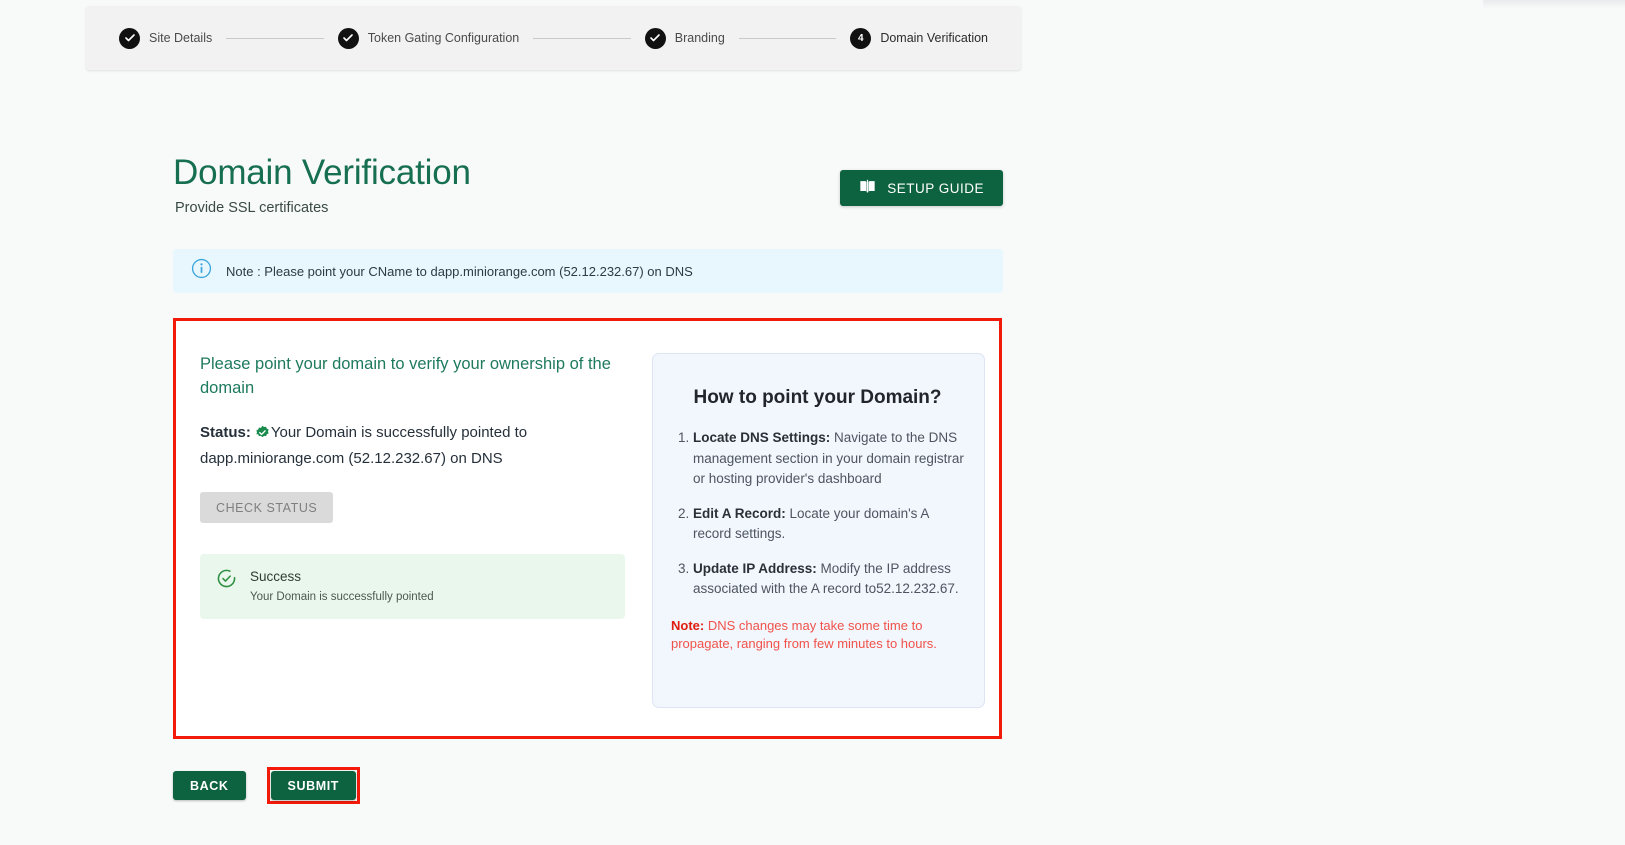  I want to click on setup-guide-button: SETUP GUIDE, so click(921, 188).